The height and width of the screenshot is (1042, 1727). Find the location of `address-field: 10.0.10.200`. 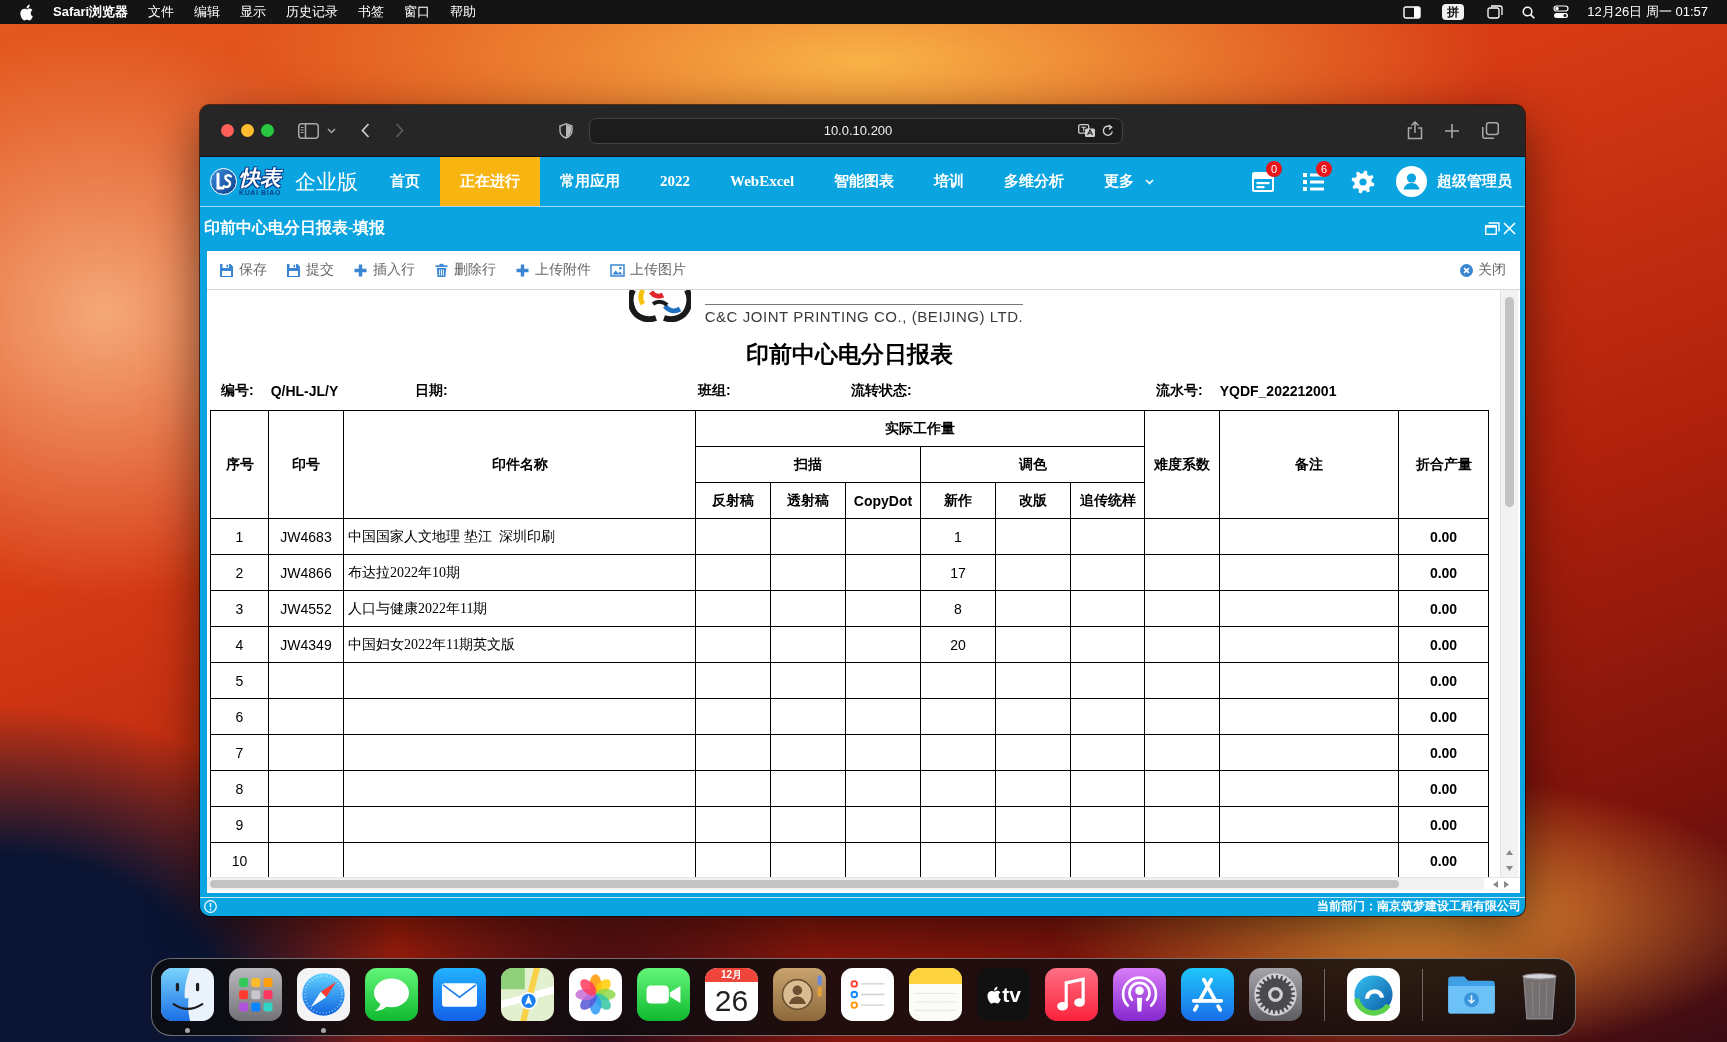

address-field: 10.0.10.200 is located at coordinates (856, 130).